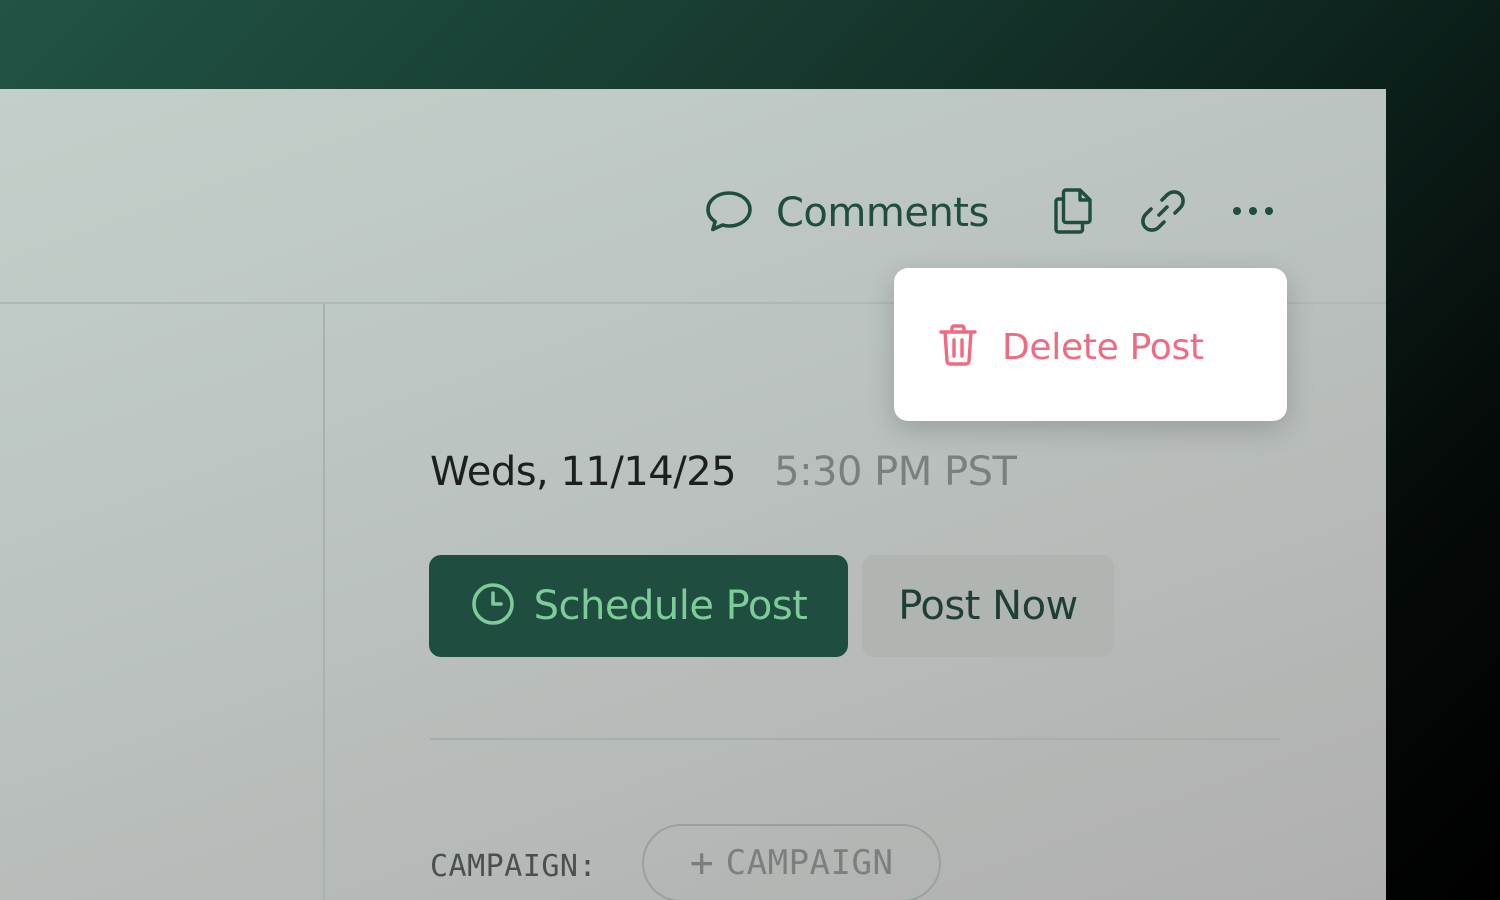  Describe the element at coordinates (729, 213) in the screenshot. I see `speech-bubble-icon` at that location.